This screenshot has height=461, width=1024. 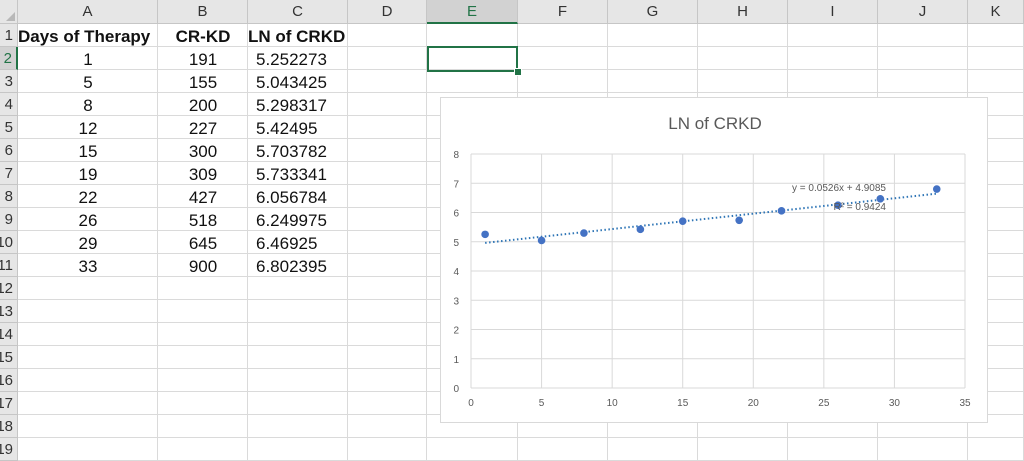 What do you see at coordinates (9, 35) in the screenshot?
I see `row-header-1: 1` at bounding box center [9, 35].